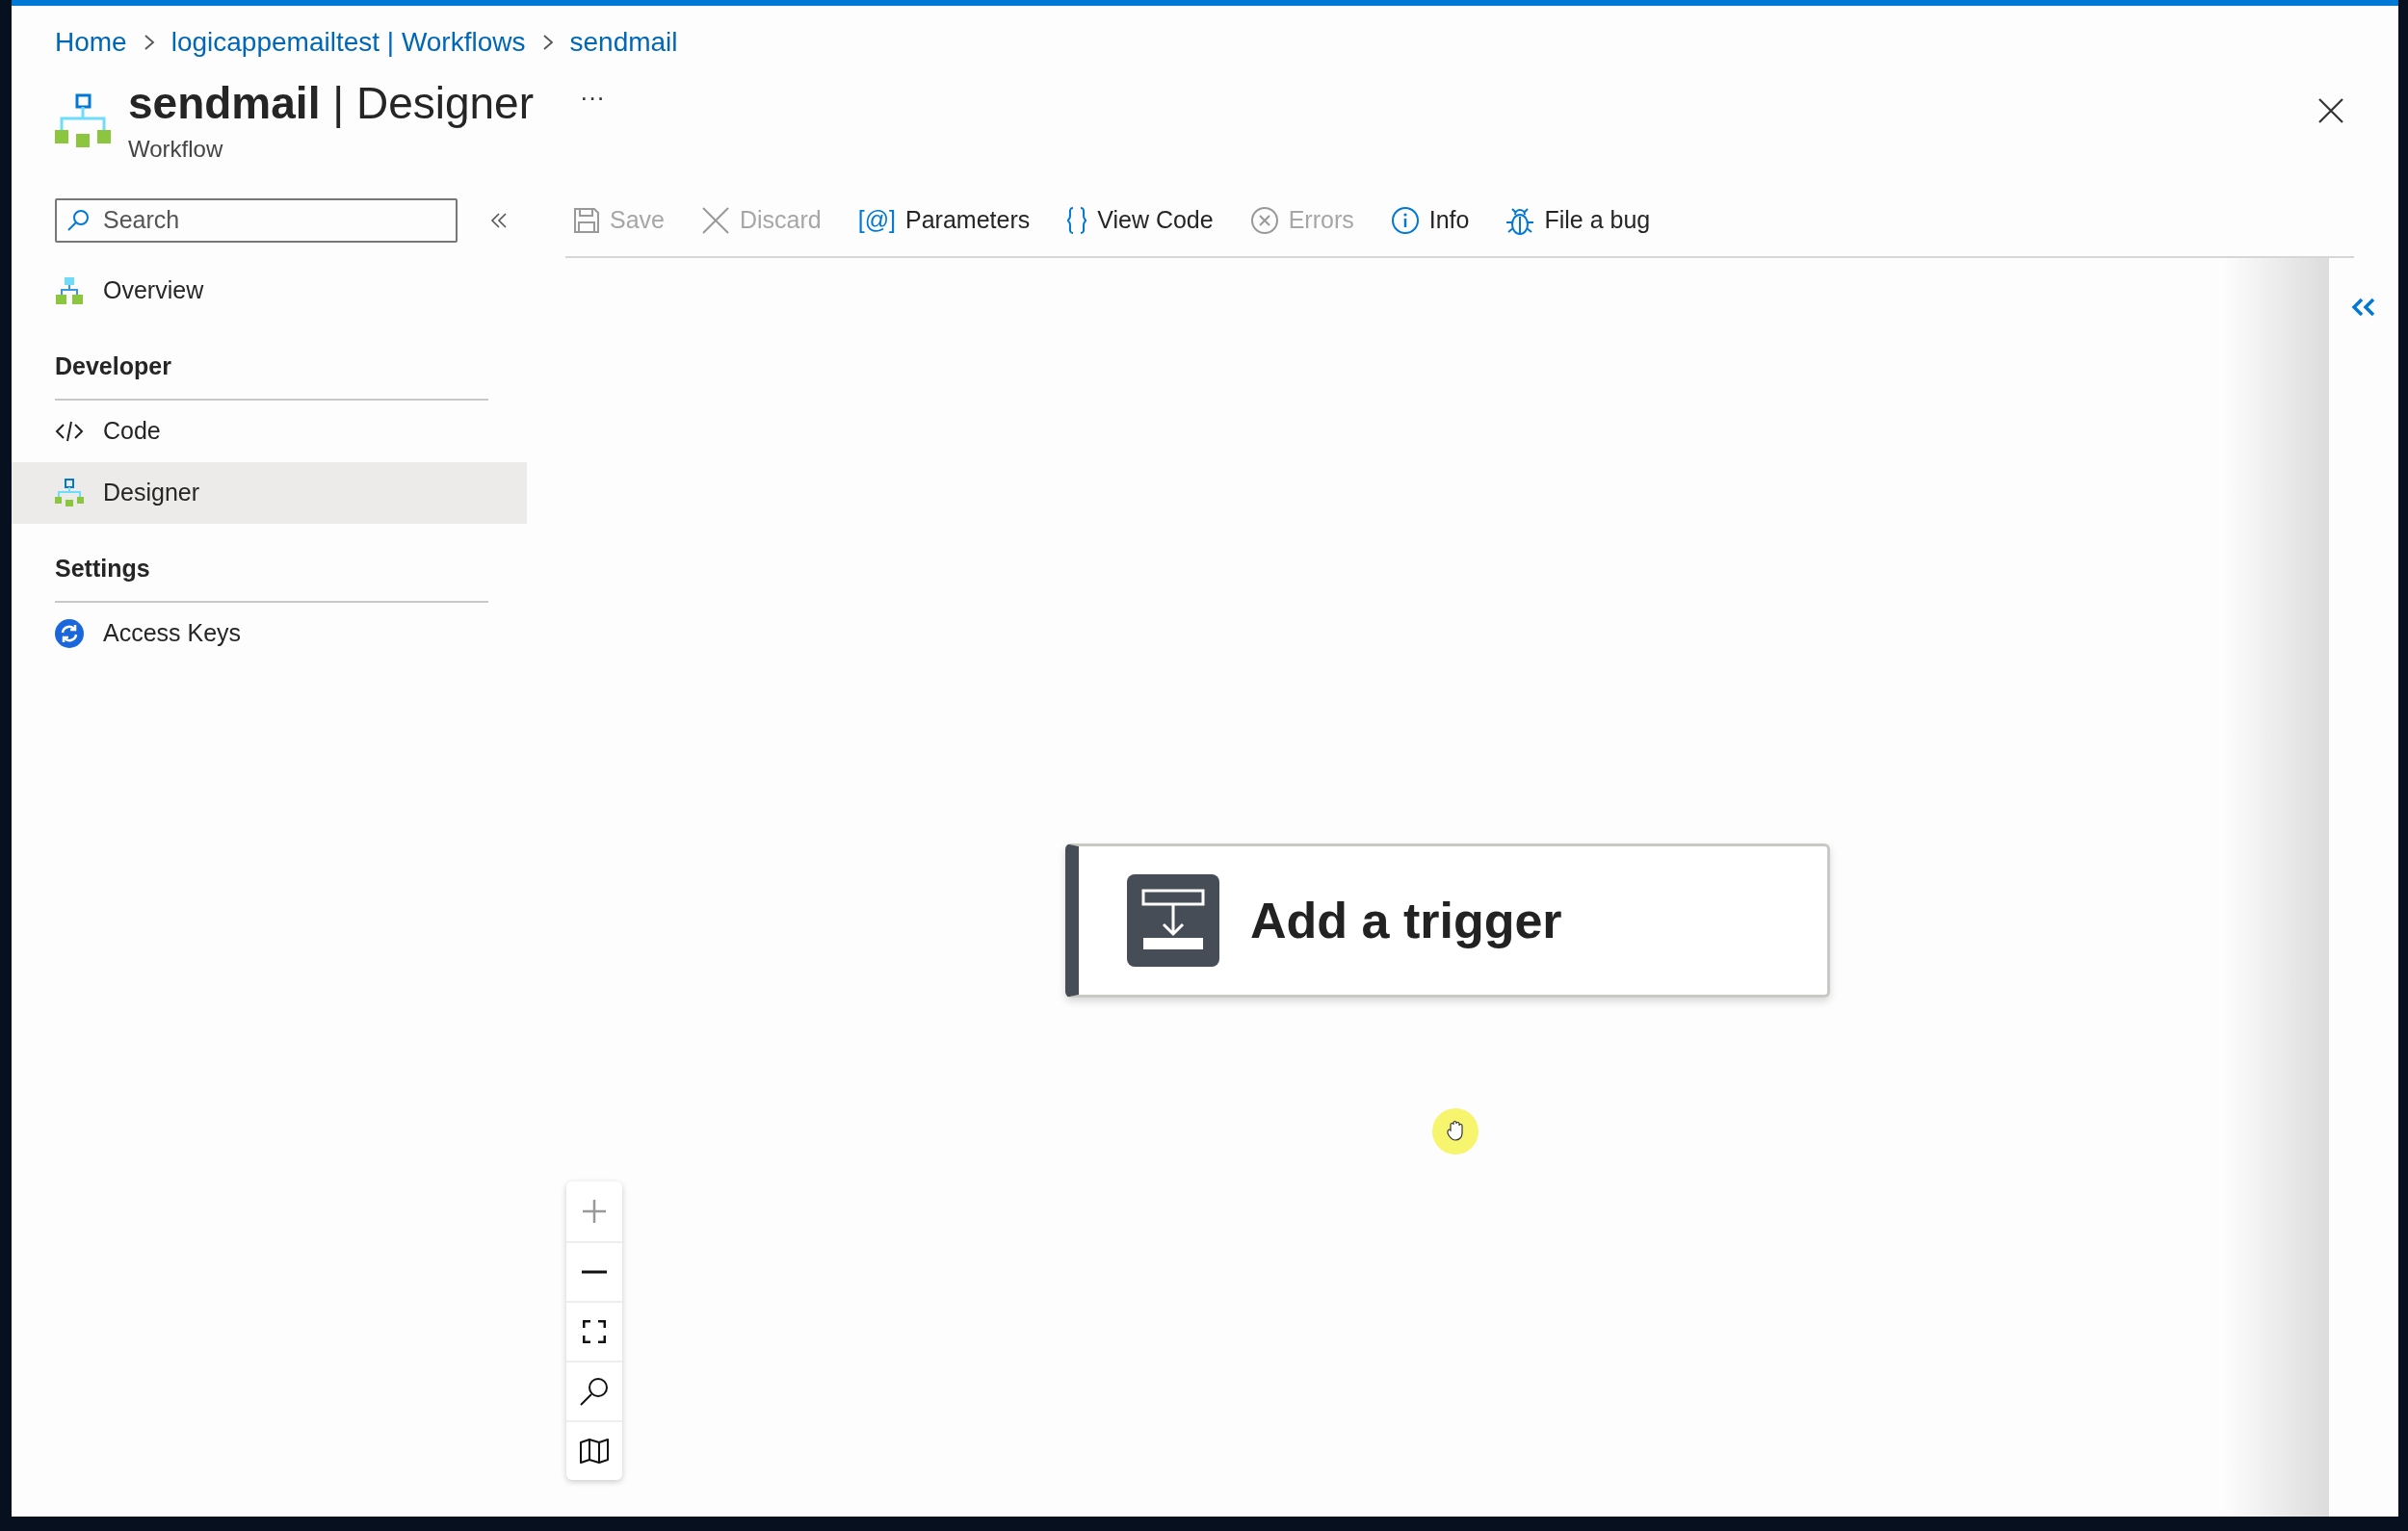 This screenshot has width=2408, height=1531. Describe the element at coordinates (1140, 220) in the screenshot. I see `toolbar-button: View Code` at that location.